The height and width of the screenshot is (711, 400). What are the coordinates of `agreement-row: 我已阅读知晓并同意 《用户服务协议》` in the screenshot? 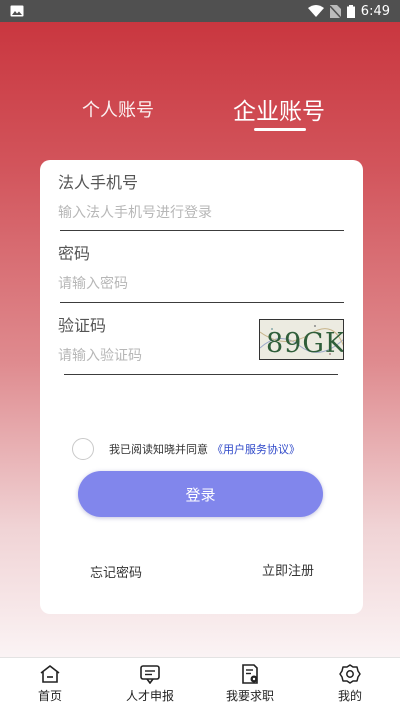 It's located at (186, 449).